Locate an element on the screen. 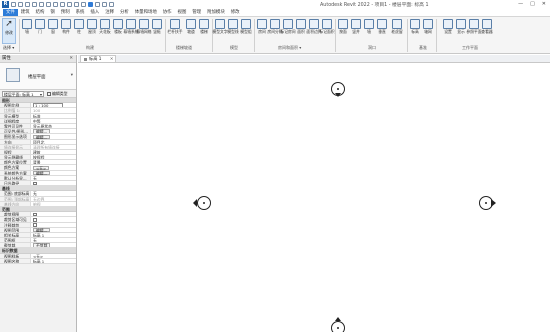  chevron-down-icon: ▾ is located at coordinates (72, 75).